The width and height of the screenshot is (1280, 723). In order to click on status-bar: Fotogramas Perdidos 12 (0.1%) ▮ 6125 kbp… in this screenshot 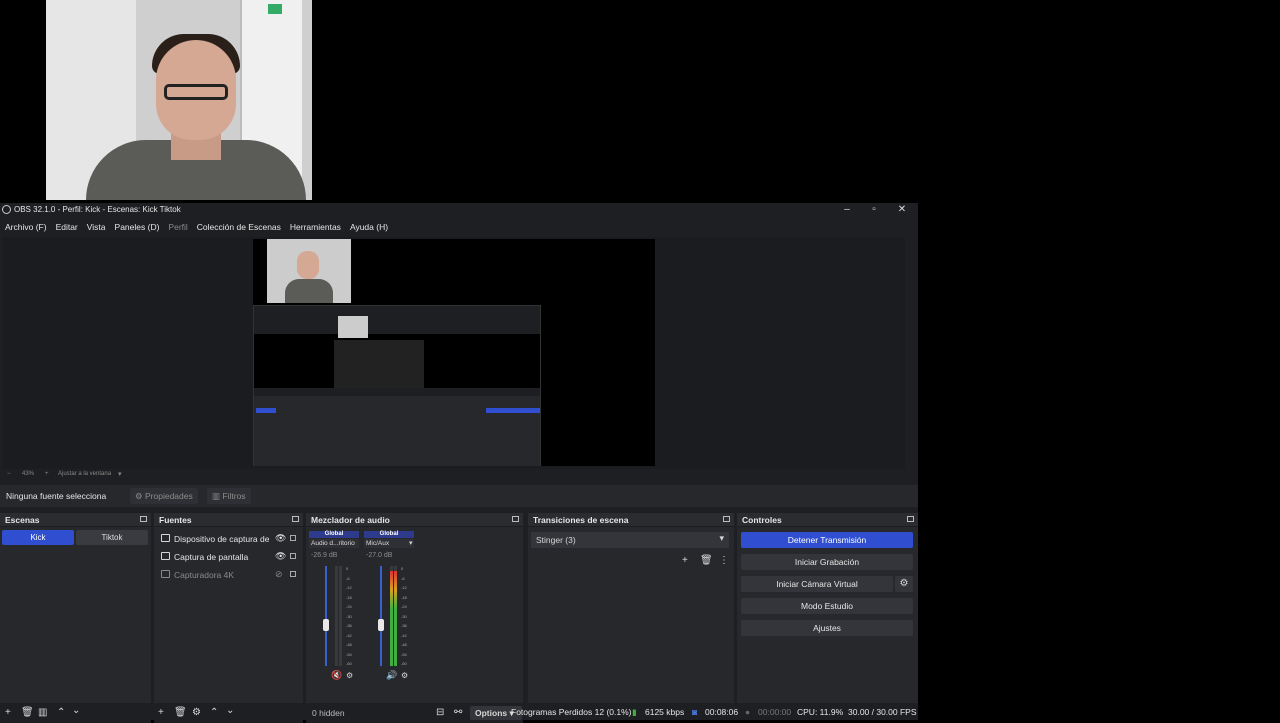, I will do `click(459, 711)`.